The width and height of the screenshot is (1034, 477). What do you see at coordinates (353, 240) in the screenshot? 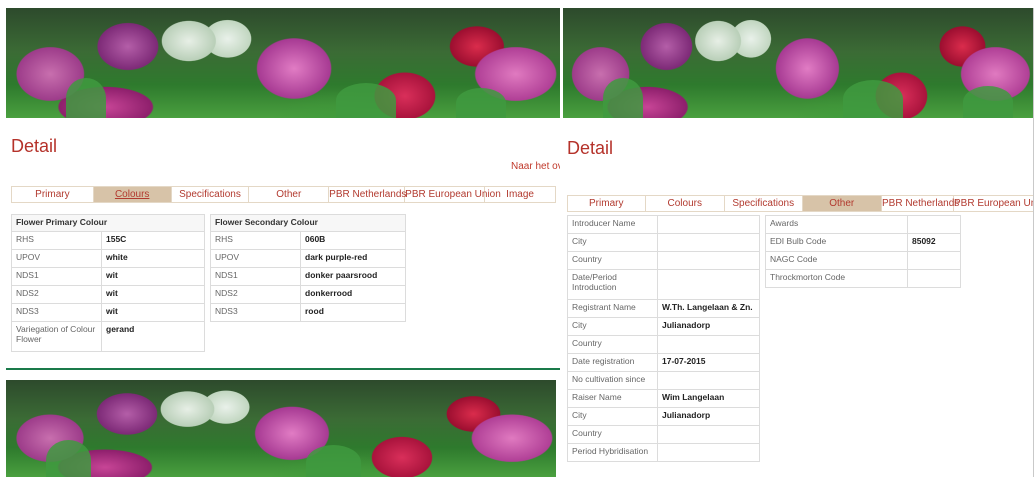
I see `row-value: 060B` at bounding box center [353, 240].